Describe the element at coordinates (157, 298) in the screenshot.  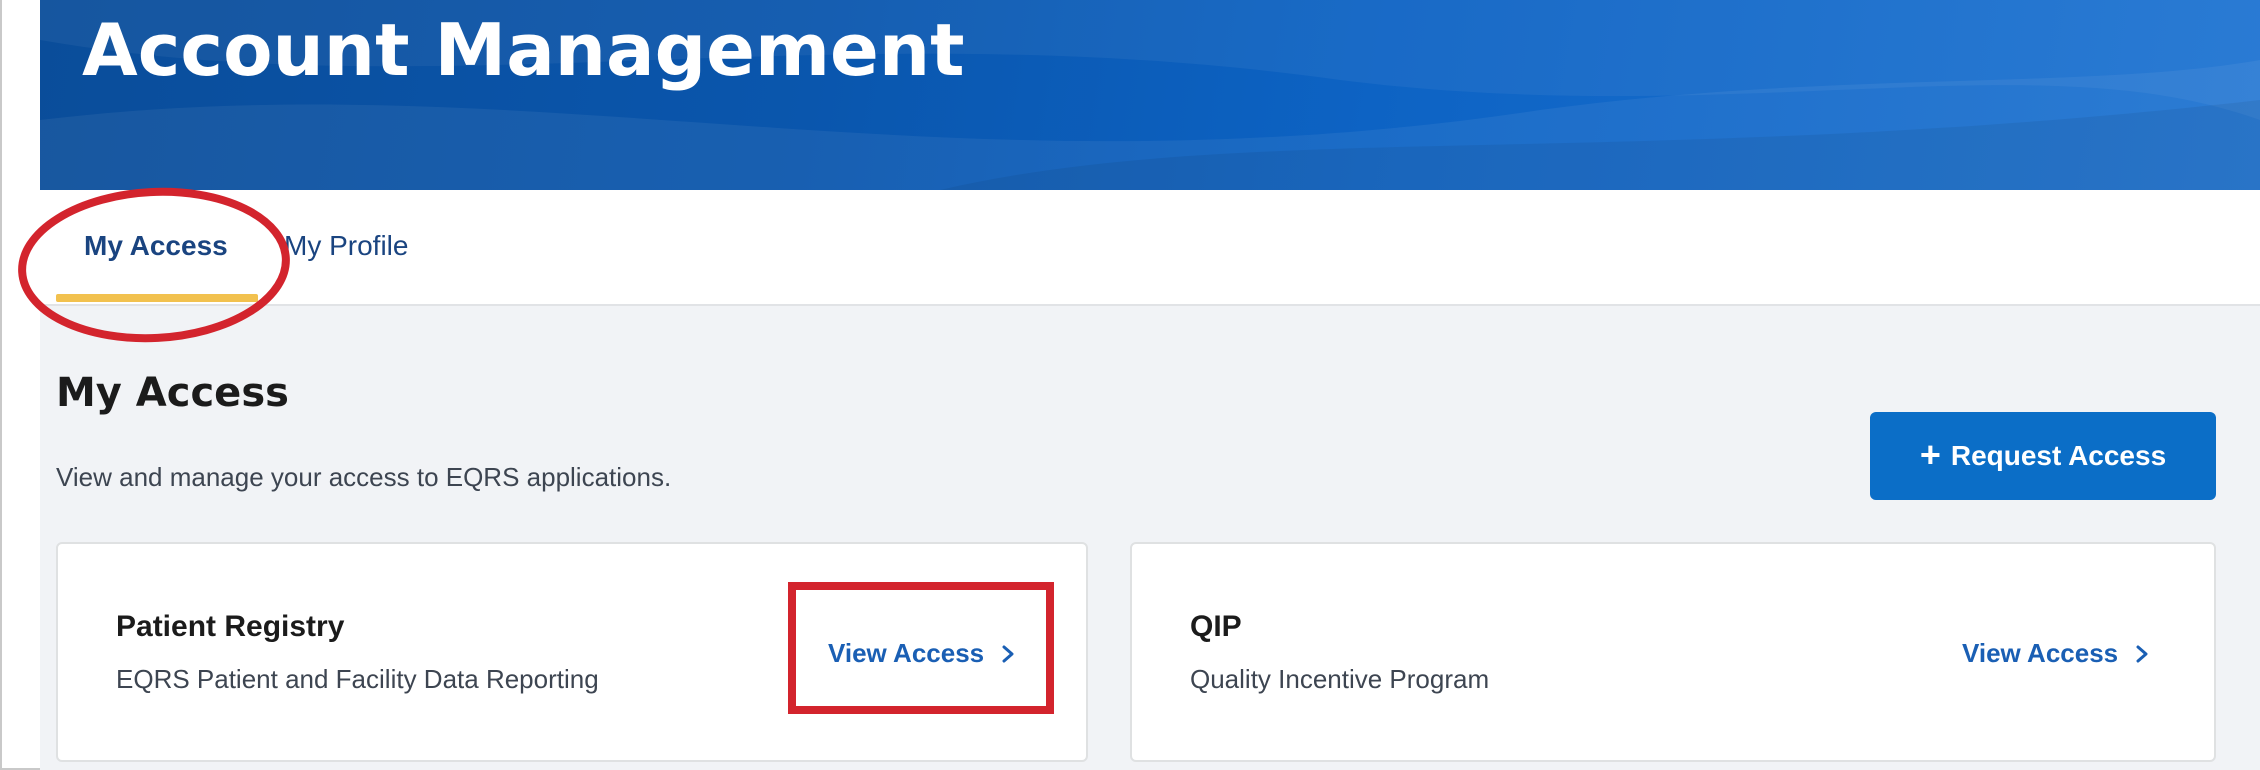
I see `active-tab-indicator` at that location.